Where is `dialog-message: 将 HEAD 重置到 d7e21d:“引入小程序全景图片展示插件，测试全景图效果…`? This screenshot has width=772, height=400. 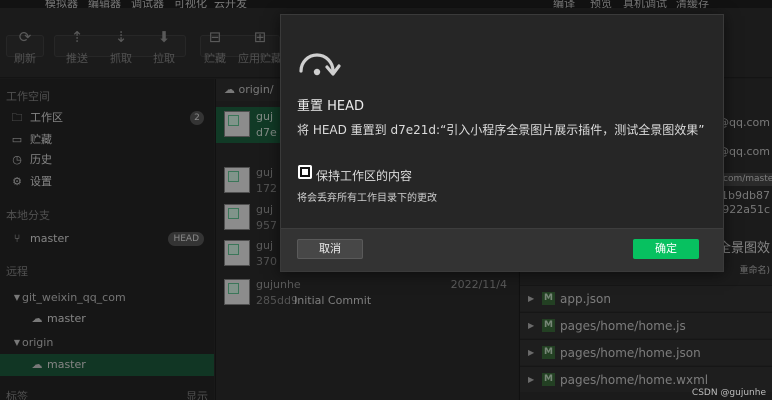
dialog-message: 将 HEAD 重置到 d7e21d:“引入小程序全景图片展示插件，测试全景图效果… is located at coordinates (501, 130).